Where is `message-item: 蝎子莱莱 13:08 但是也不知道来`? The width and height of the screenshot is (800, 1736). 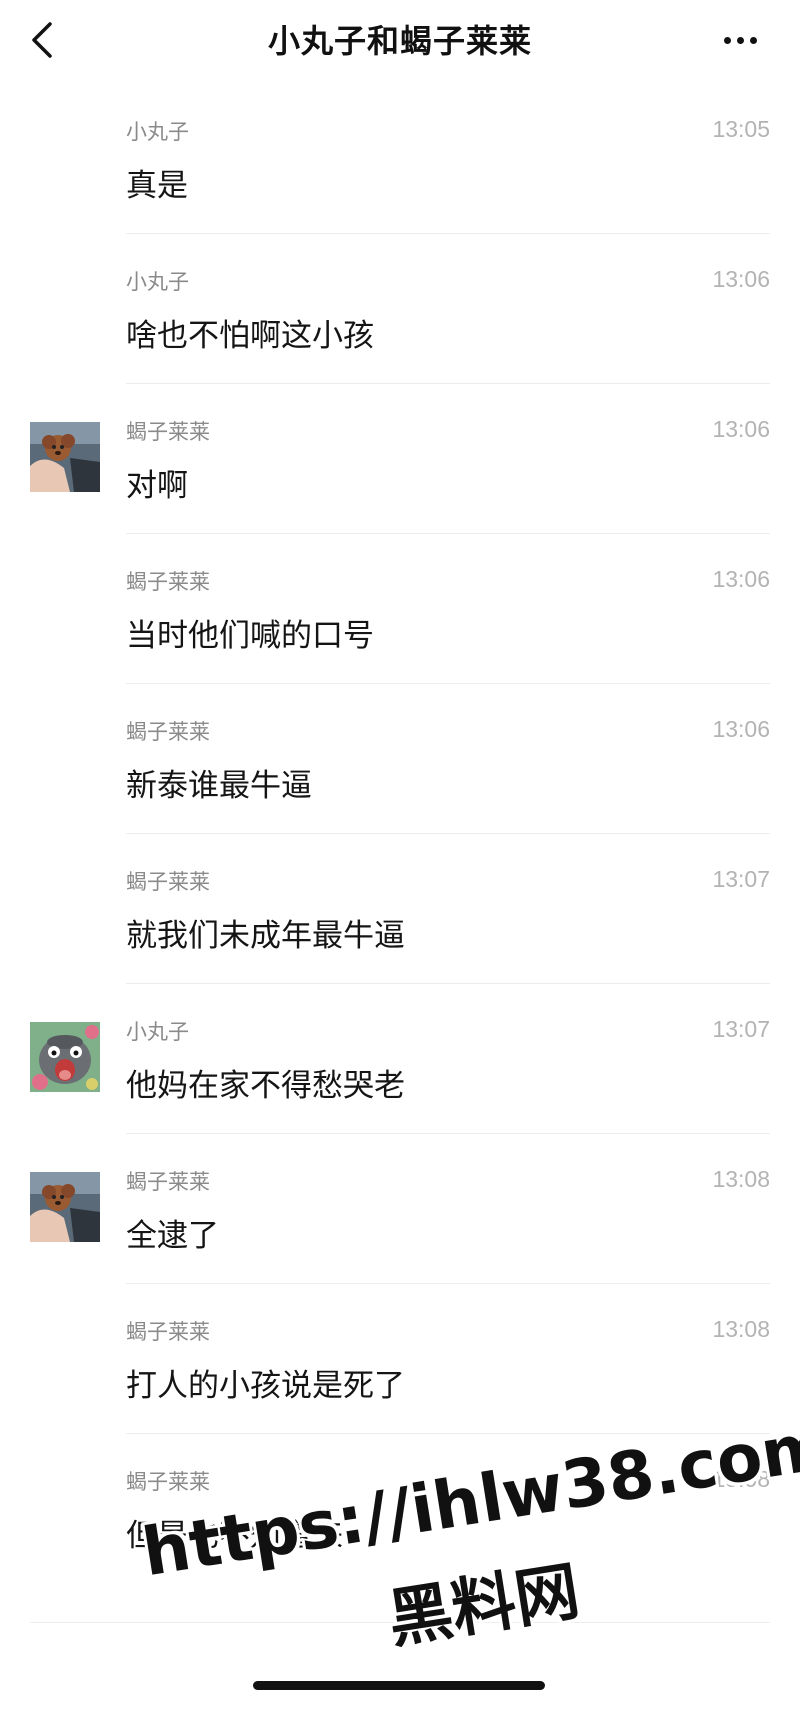
message-item: 蝎子莱莱 13:08 但是也不知道来 is located at coordinates (400, 1509).